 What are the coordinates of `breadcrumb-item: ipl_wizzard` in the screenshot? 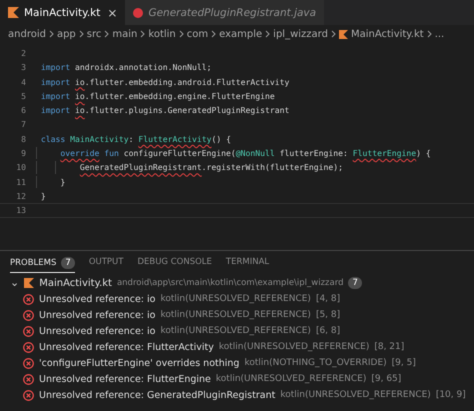 It's located at (300, 34).